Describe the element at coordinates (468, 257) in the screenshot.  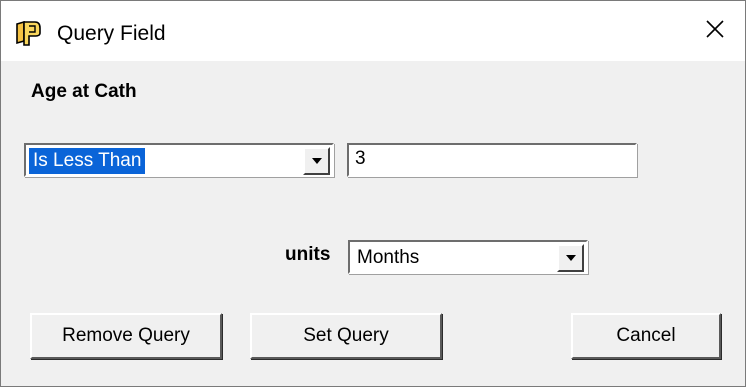
I see `units-dropdown: Months` at that location.